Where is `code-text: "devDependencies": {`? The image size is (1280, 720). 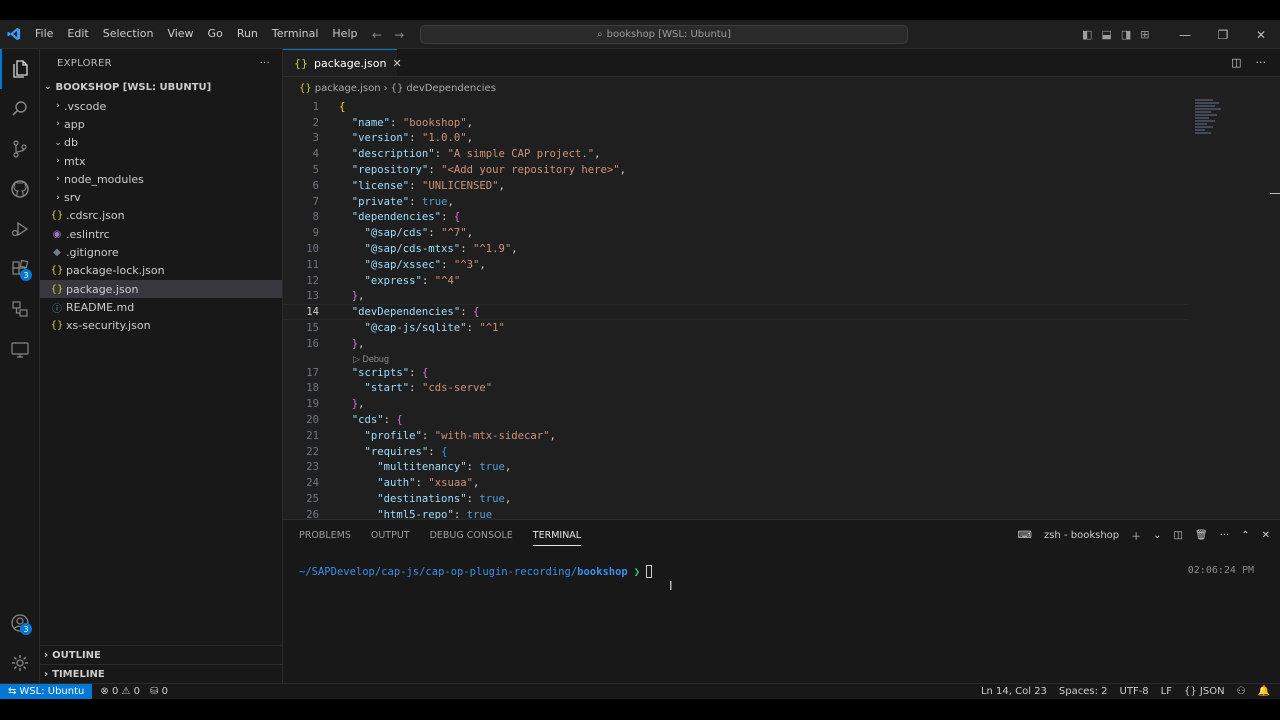
code-text: "devDependencies": { is located at coordinates (415, 312).